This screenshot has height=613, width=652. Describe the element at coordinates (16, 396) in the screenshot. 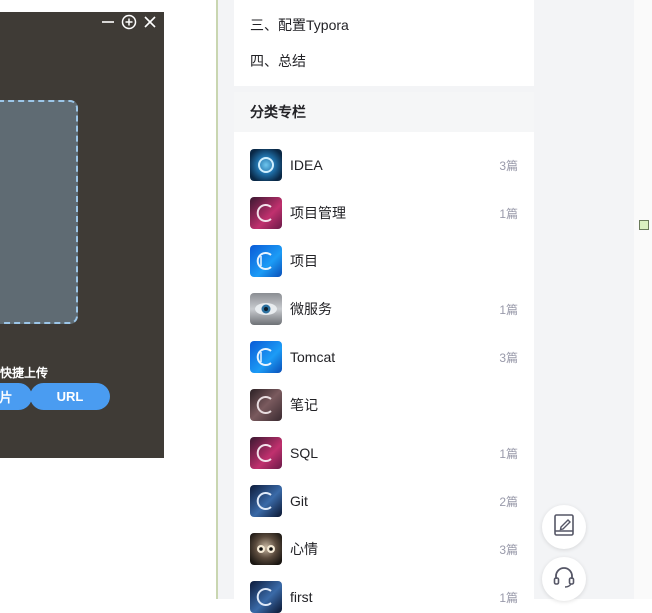

I see `picture-upload-button: 片` at that location.